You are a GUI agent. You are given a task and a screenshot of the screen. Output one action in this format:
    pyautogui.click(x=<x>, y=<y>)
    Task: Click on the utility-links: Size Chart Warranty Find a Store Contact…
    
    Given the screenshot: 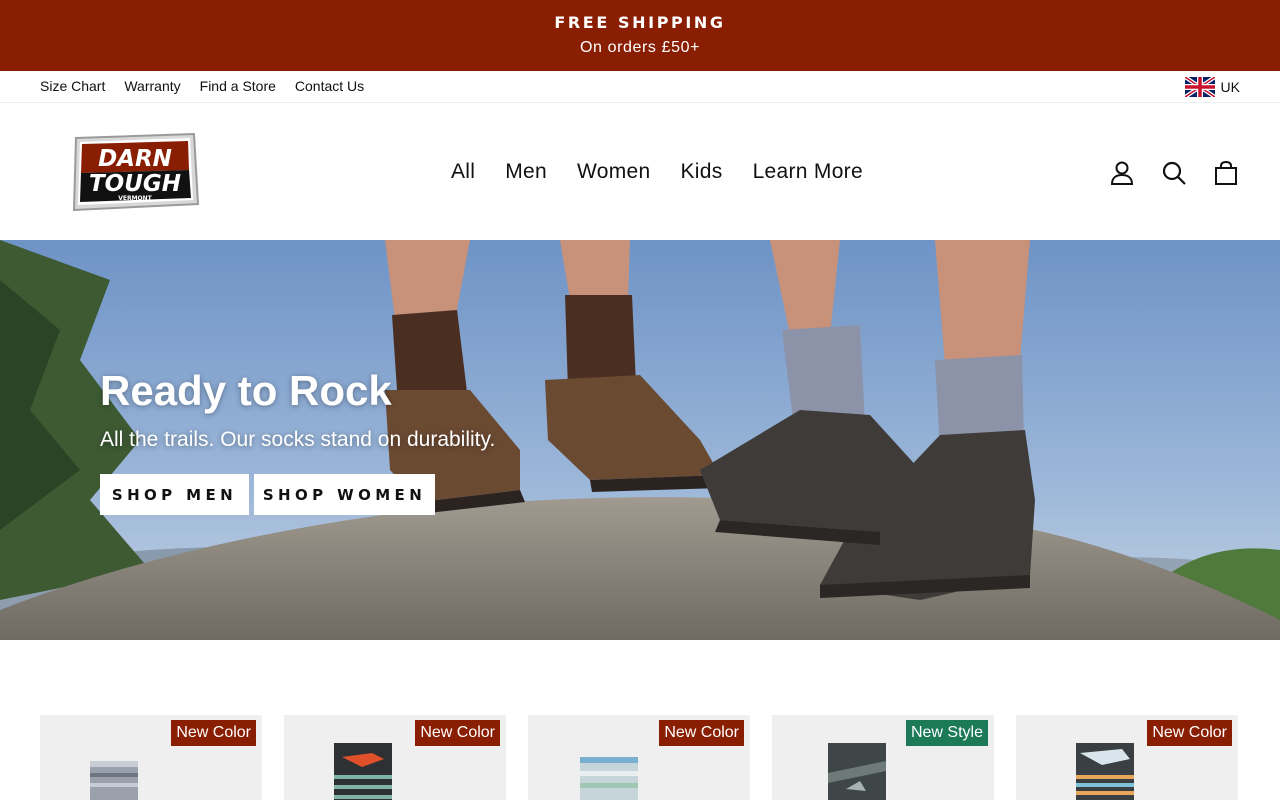 What is the action you would take?
    pyautogui.click(x=202, y=86)
    